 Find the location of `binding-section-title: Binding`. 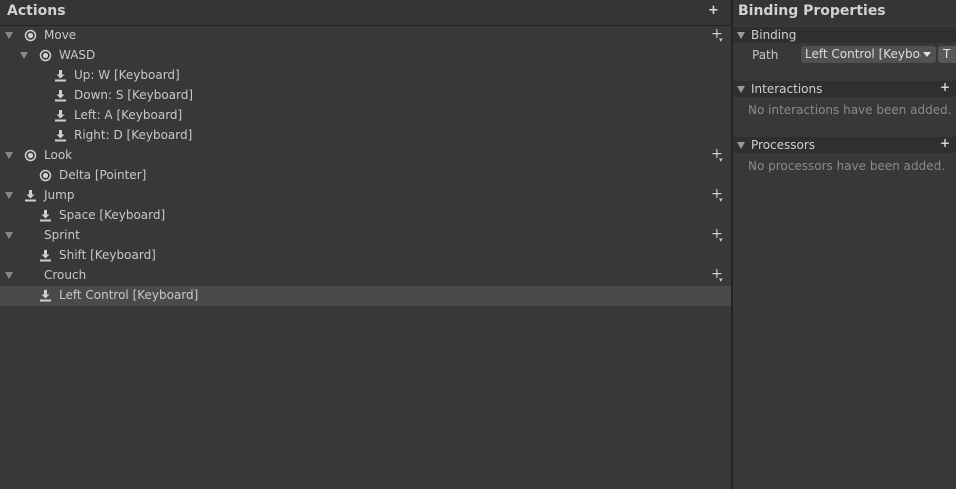

binding-section-title: Binding is located at coordinates (774, 35).